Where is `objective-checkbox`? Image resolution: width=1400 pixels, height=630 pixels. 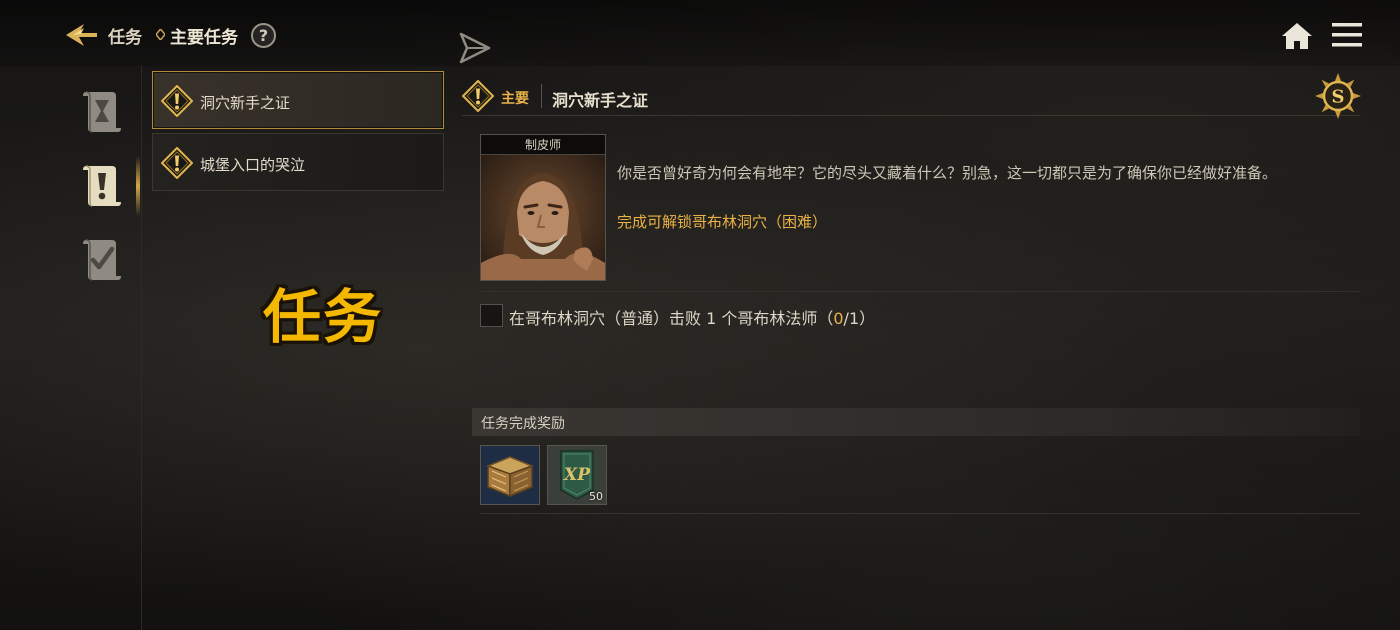
objective-checkbox is located at coordinates (491, 315).